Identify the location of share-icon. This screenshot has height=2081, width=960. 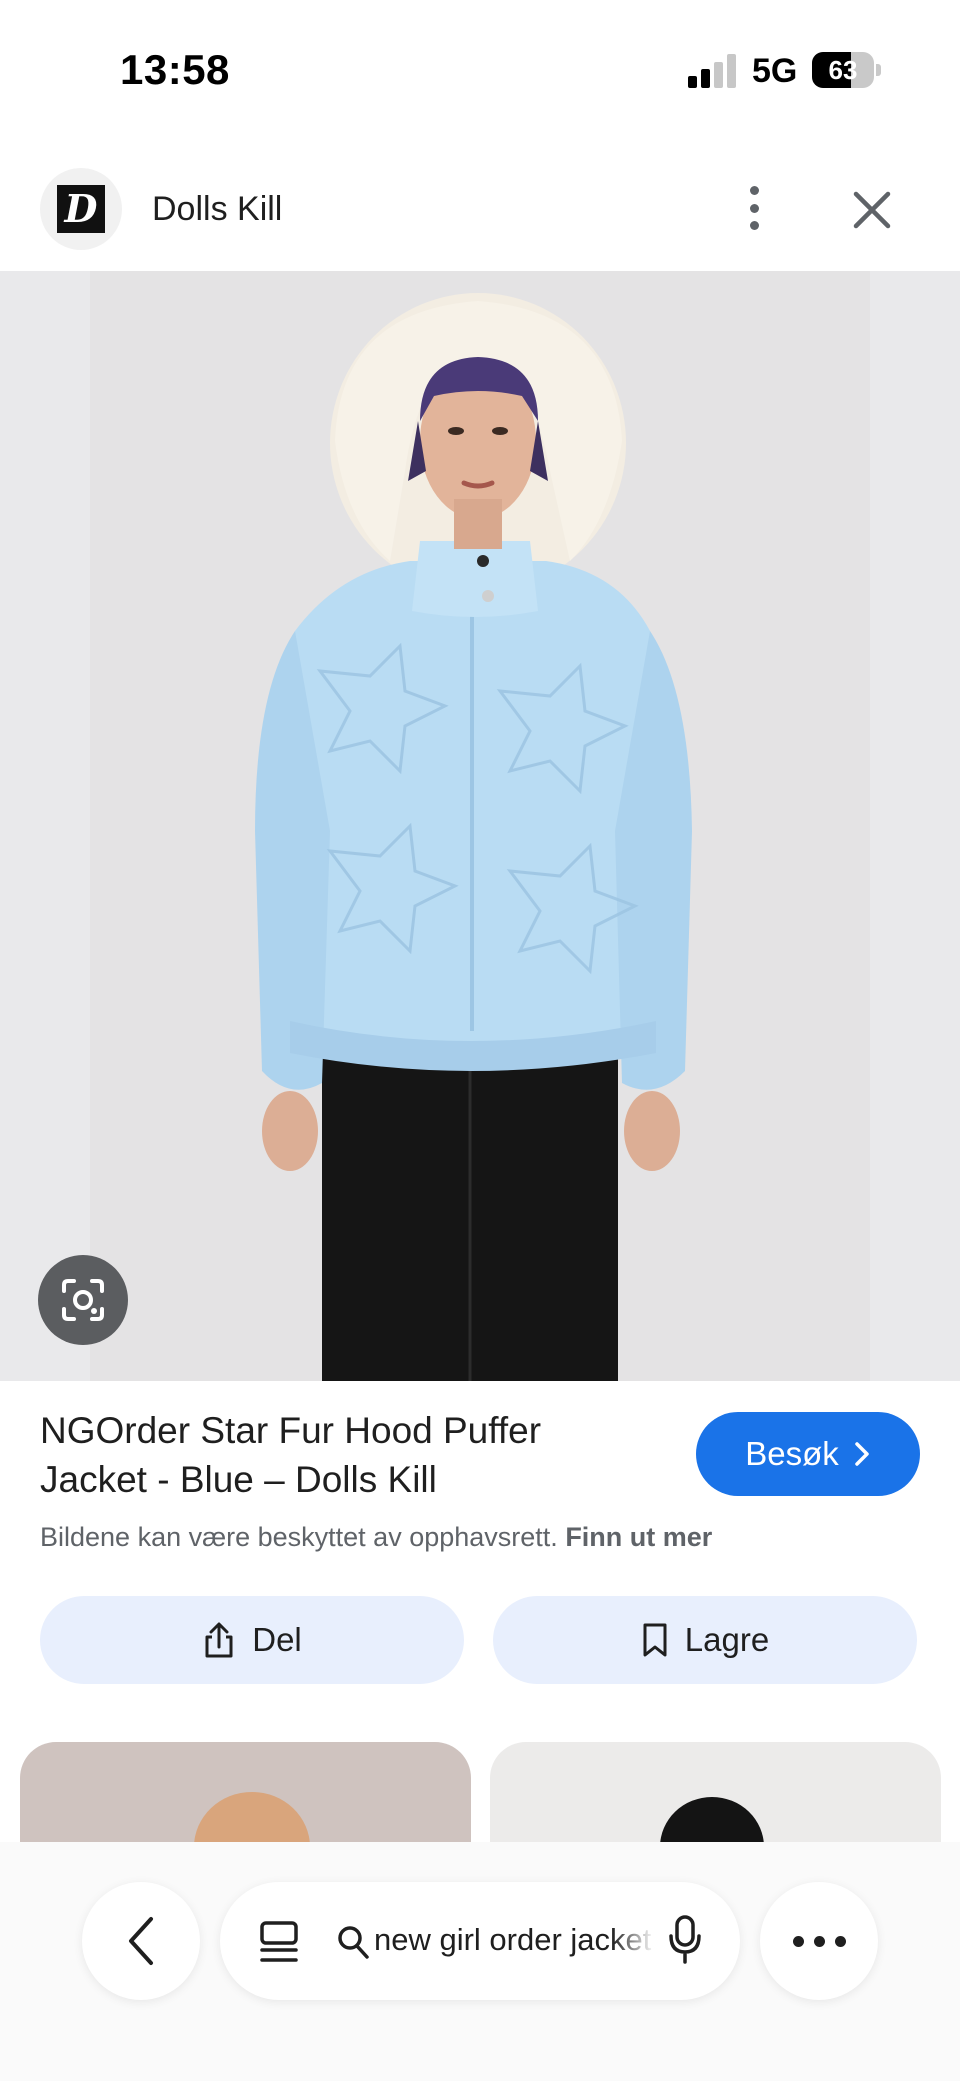
(219, 1640).